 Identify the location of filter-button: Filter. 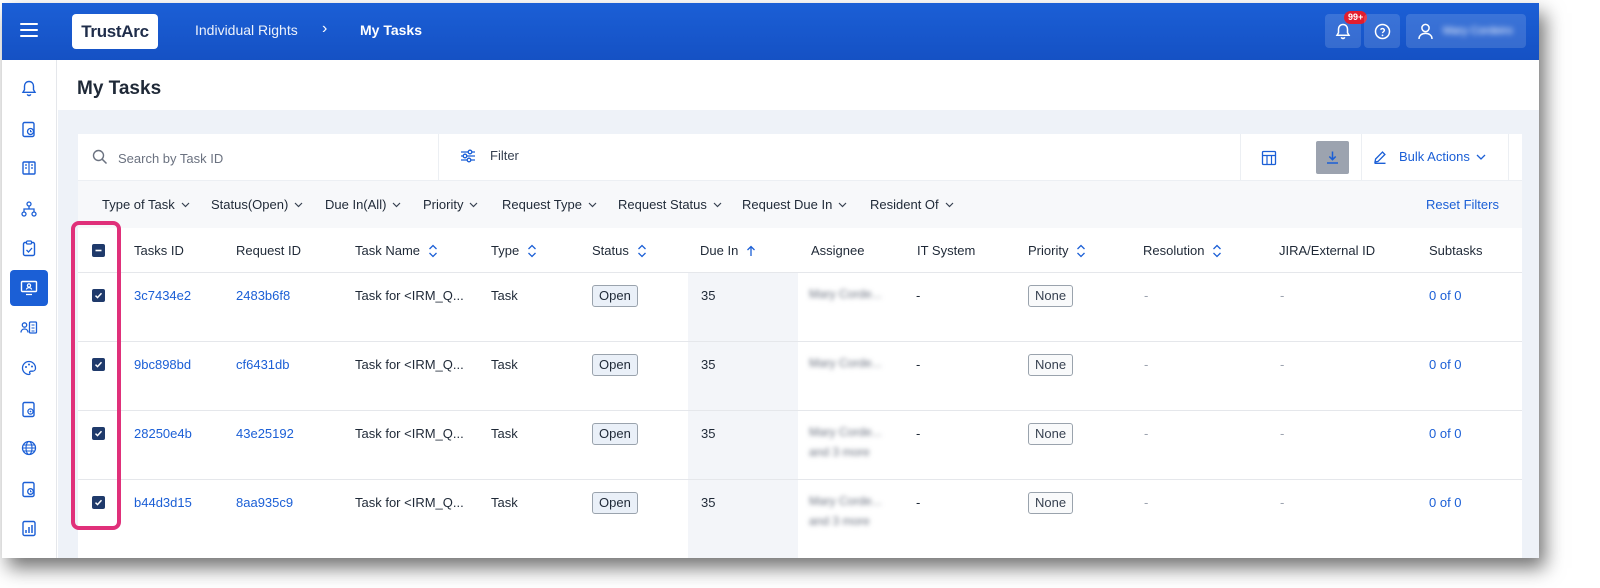
(489, 155).